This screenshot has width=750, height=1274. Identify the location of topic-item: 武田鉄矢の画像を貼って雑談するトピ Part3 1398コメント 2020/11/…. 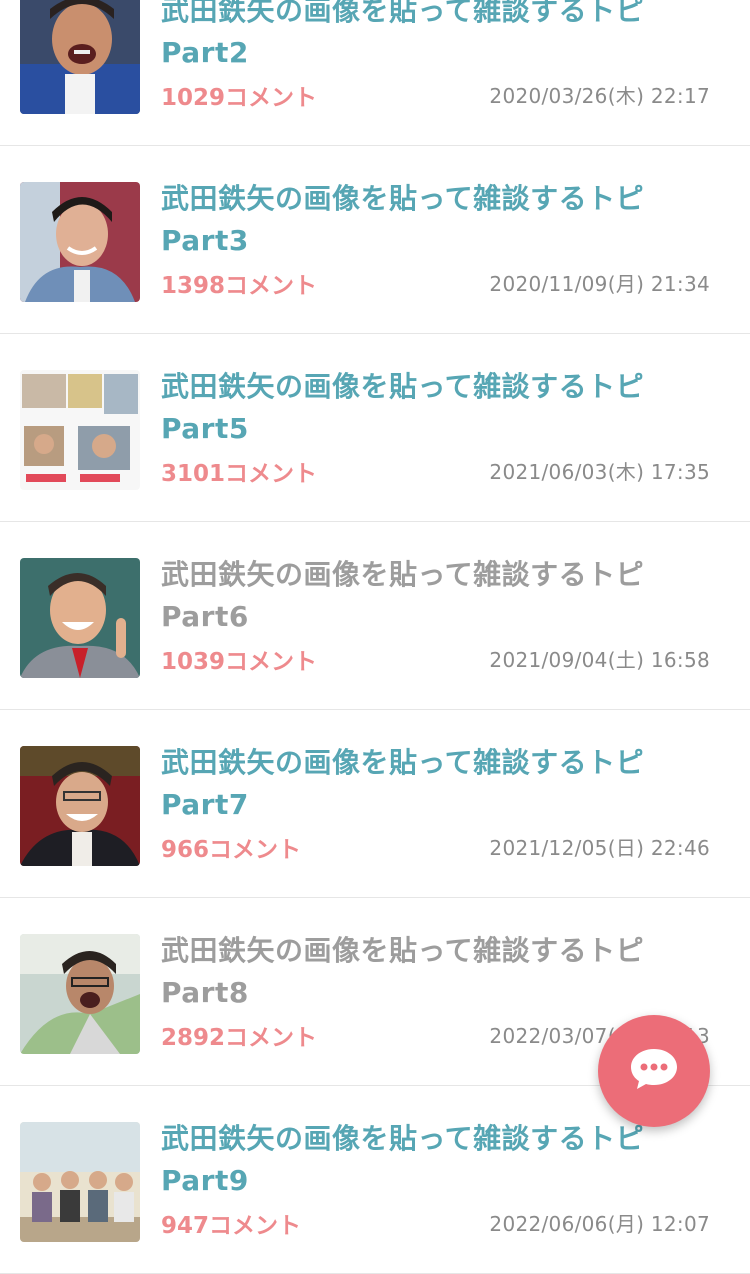
(375, 240).